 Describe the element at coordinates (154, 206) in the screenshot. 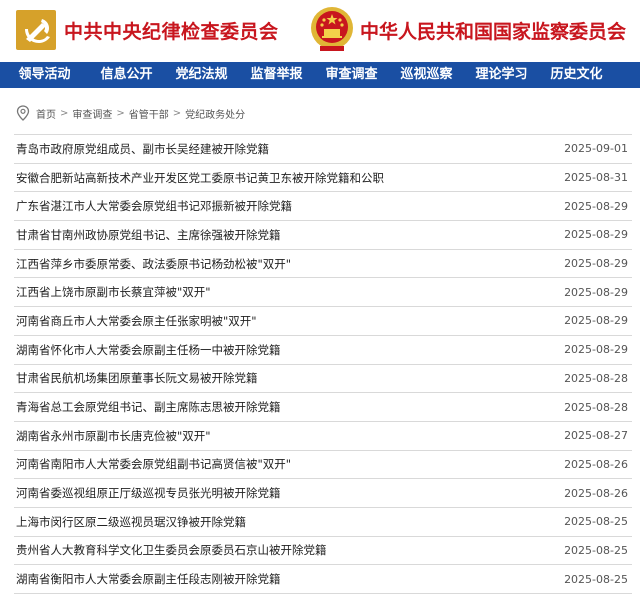

I see `article-title-link: 广东省湛江市人大常委会原党组书记邓振新被开除党籍` at that location.